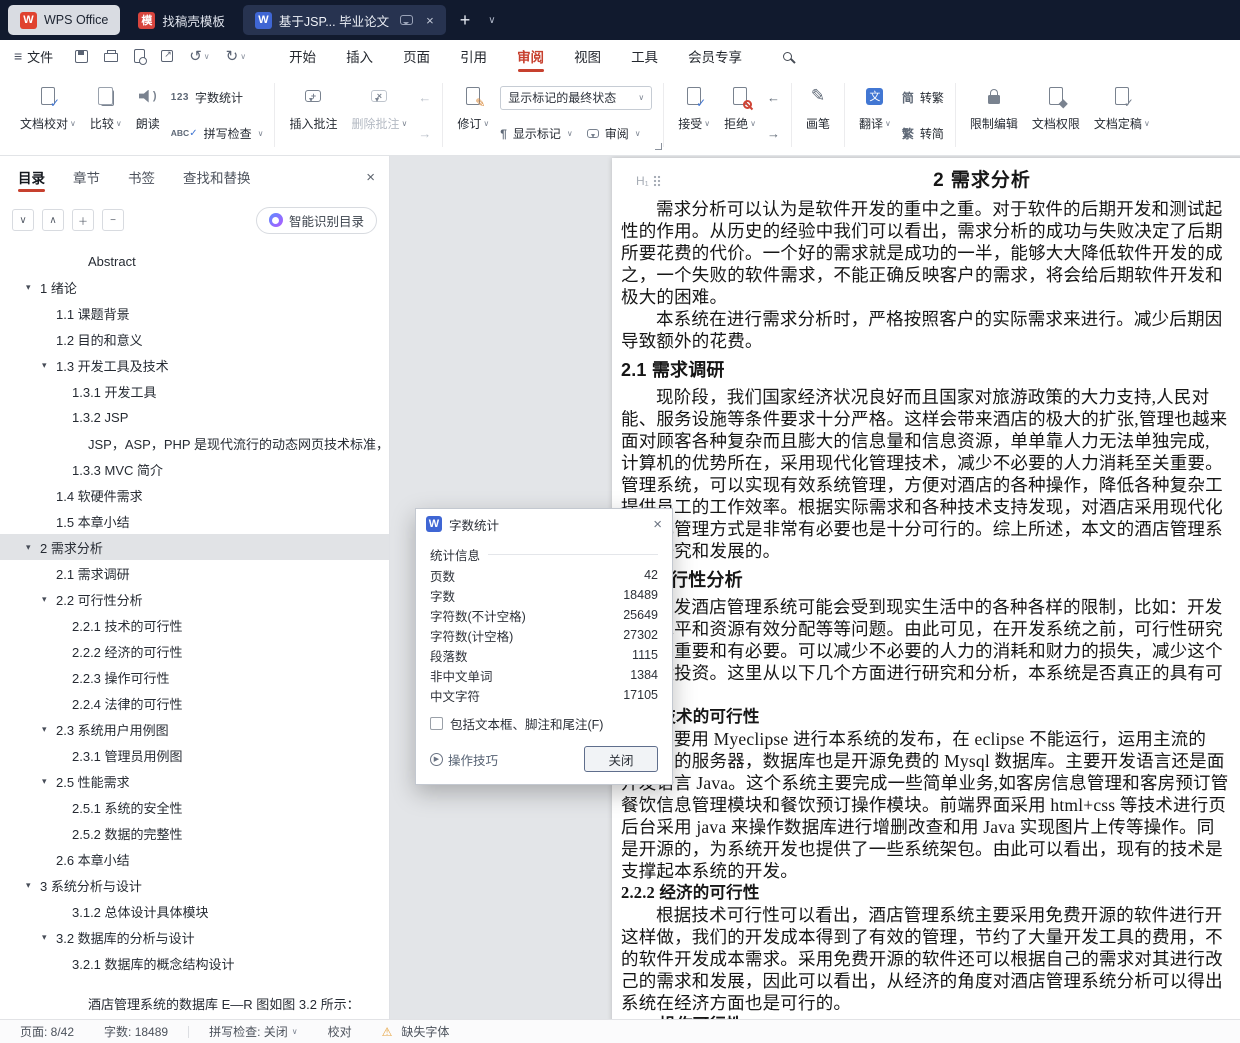 This screenshot has width=1240, height=1043. Describe the element at coordinates (473, 56) in the screenshot. I see `menu-tab: 引用` at that location.